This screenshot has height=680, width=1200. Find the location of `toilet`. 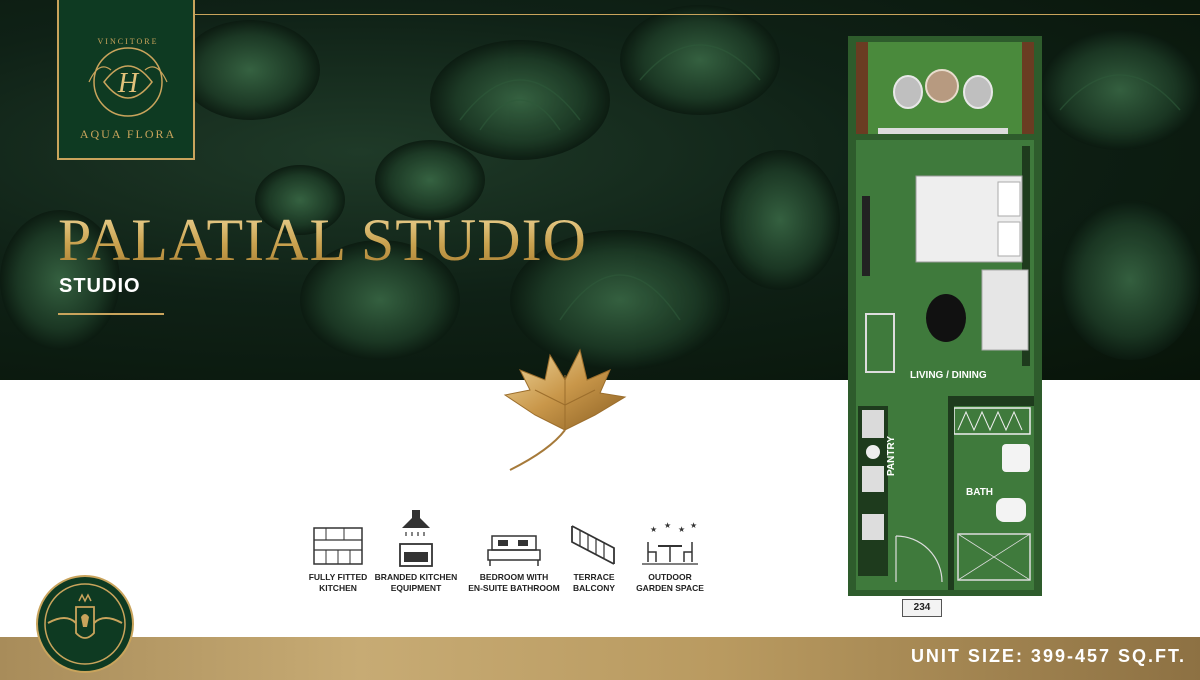

toilet is located at coordinates (1011, 510).